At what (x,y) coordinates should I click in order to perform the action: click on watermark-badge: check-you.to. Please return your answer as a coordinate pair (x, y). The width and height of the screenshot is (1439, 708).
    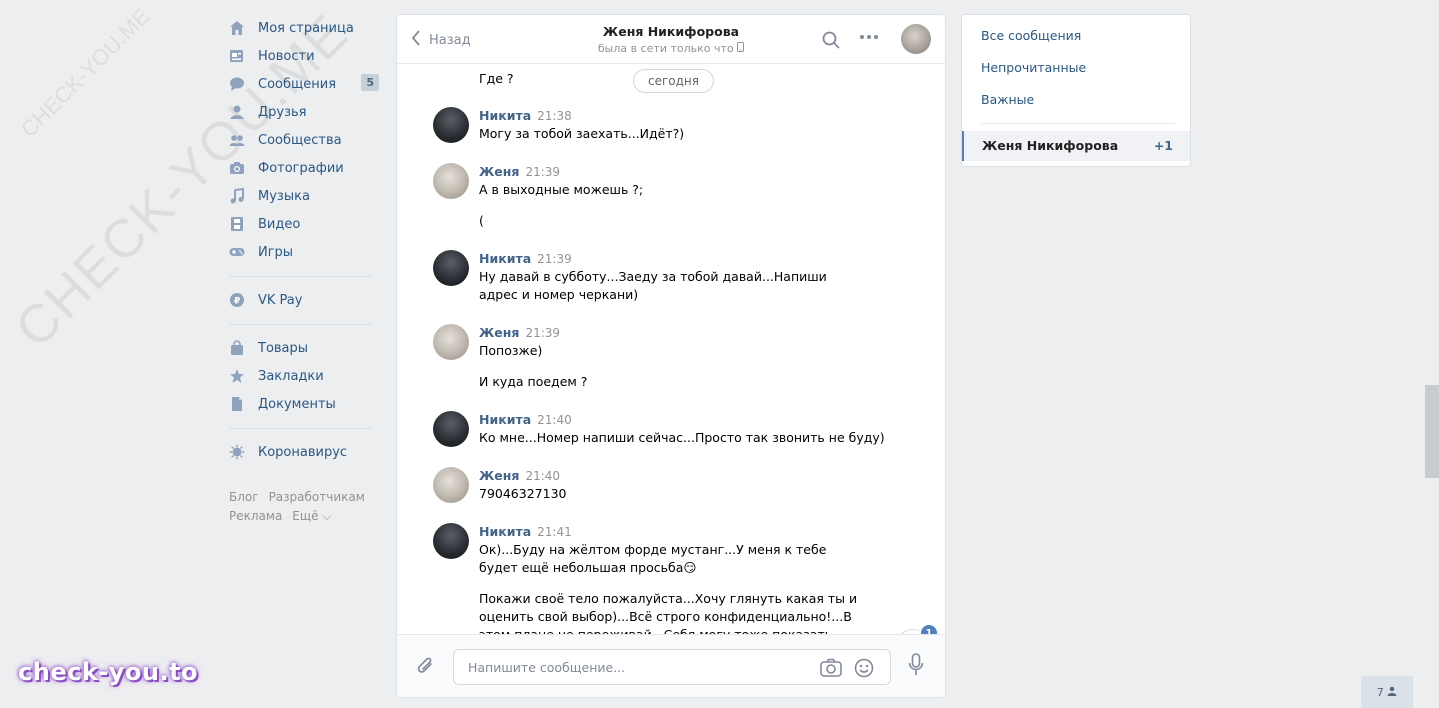
    Looking at the image, I should click on (108, 672).